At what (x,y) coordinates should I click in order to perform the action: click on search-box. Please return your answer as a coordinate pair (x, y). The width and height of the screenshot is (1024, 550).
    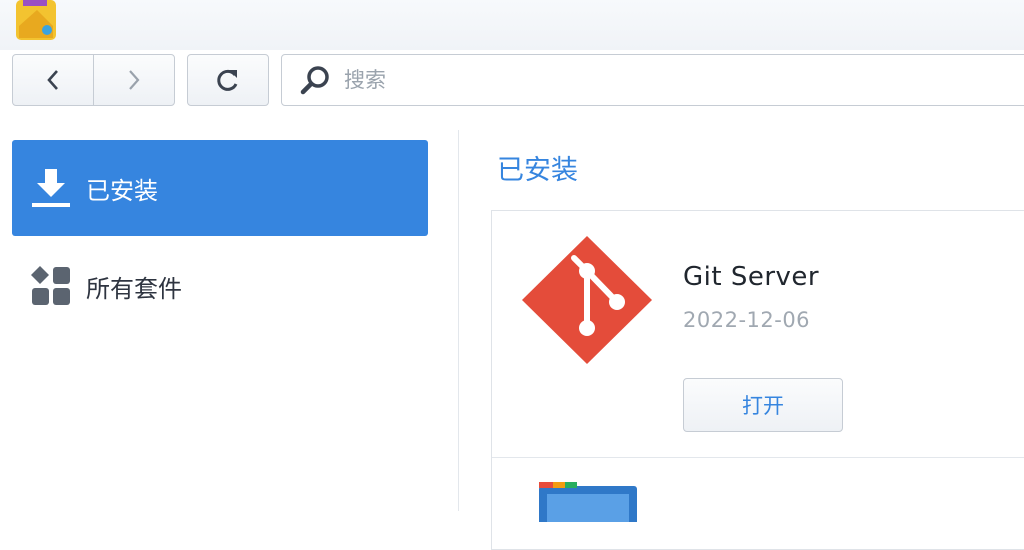
    Looking at the image, I should click on (652, 80).